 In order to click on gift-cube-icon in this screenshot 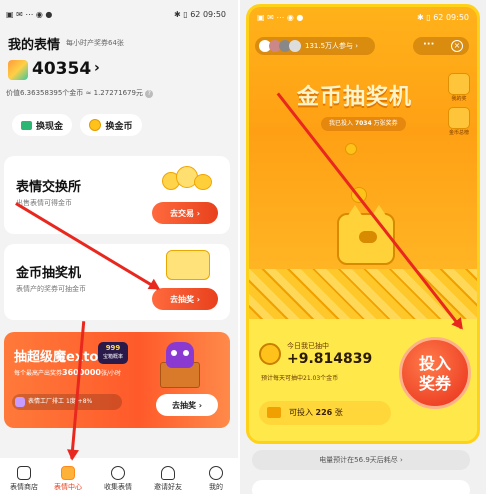, I will do `click(68, 473)`.